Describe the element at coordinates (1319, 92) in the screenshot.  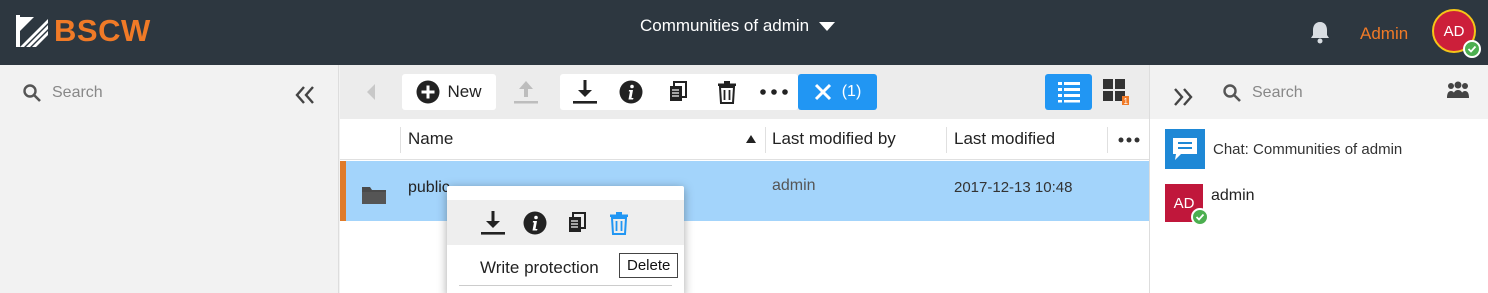
I see `right-sidebar-toolbar: Search` at that location.